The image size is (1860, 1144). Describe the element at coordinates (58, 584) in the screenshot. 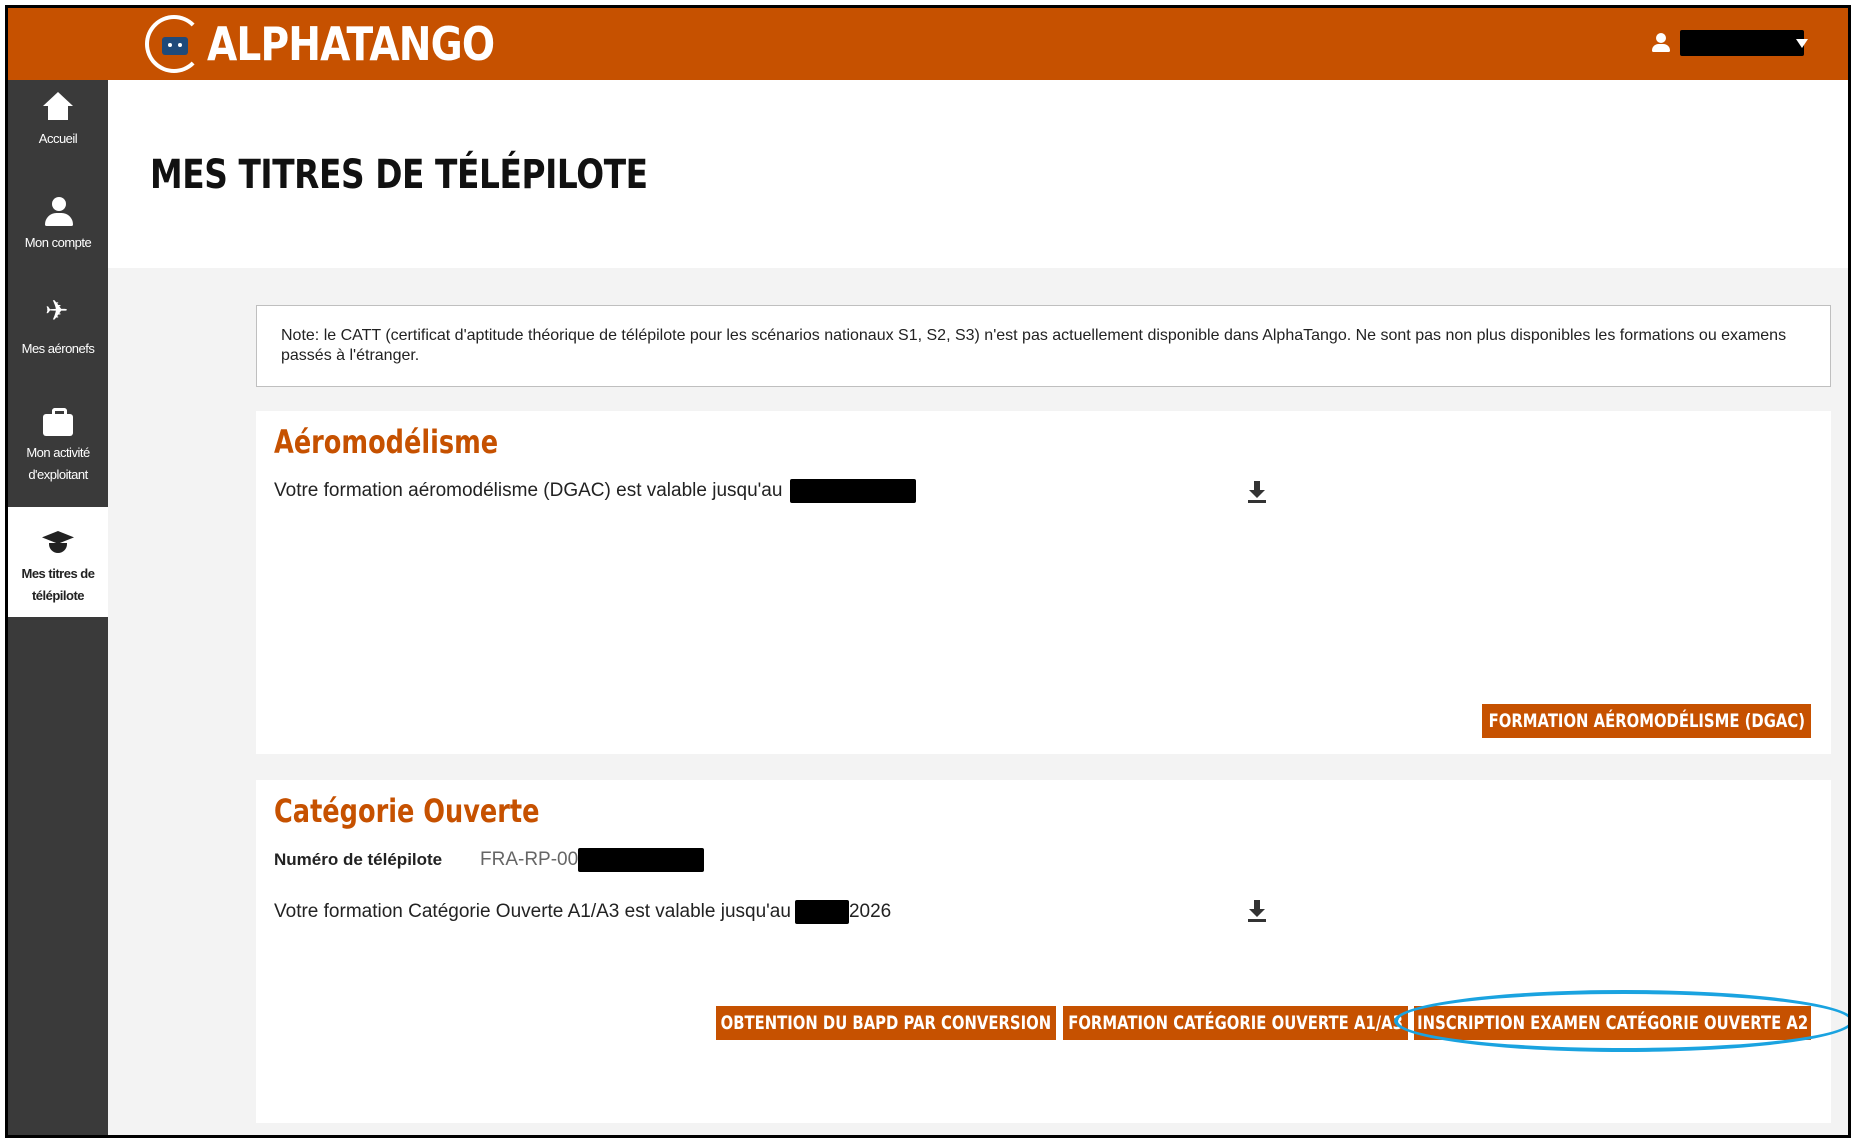

I see `sidebar-item-label: Mes titres de télépilote` at that location.